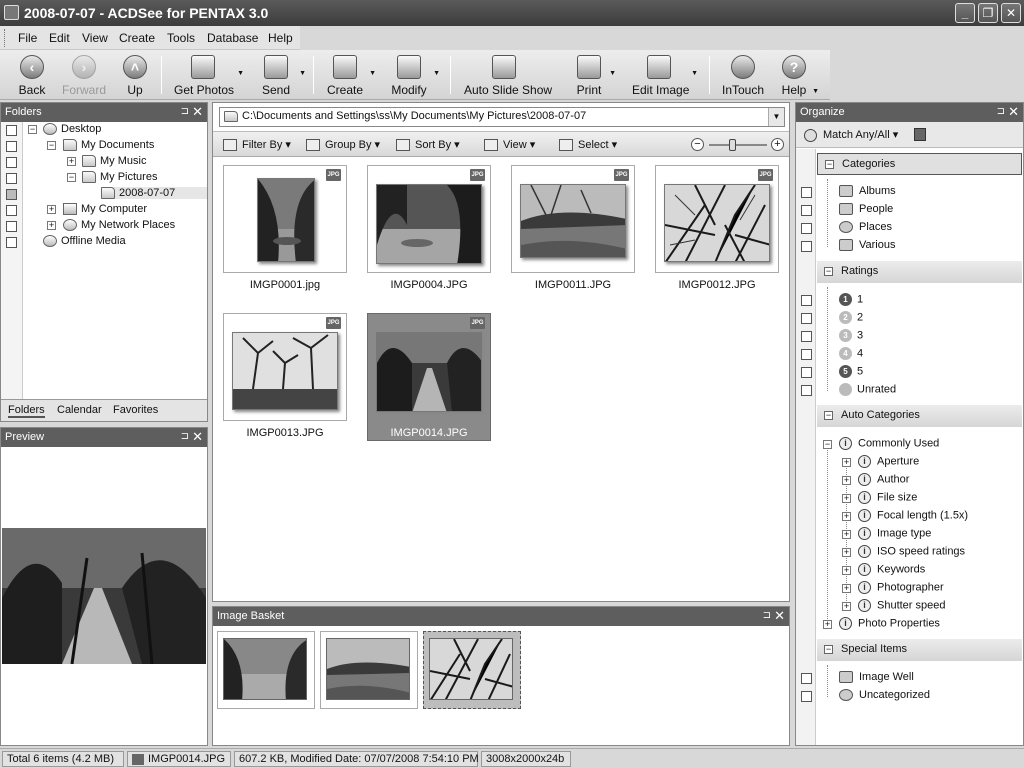 This screenshot has height=768, width=1024. What do you see at coordinates (11, 12) in the screenshot?
I see `app-camera-icon` at bounding box center [11, 12].